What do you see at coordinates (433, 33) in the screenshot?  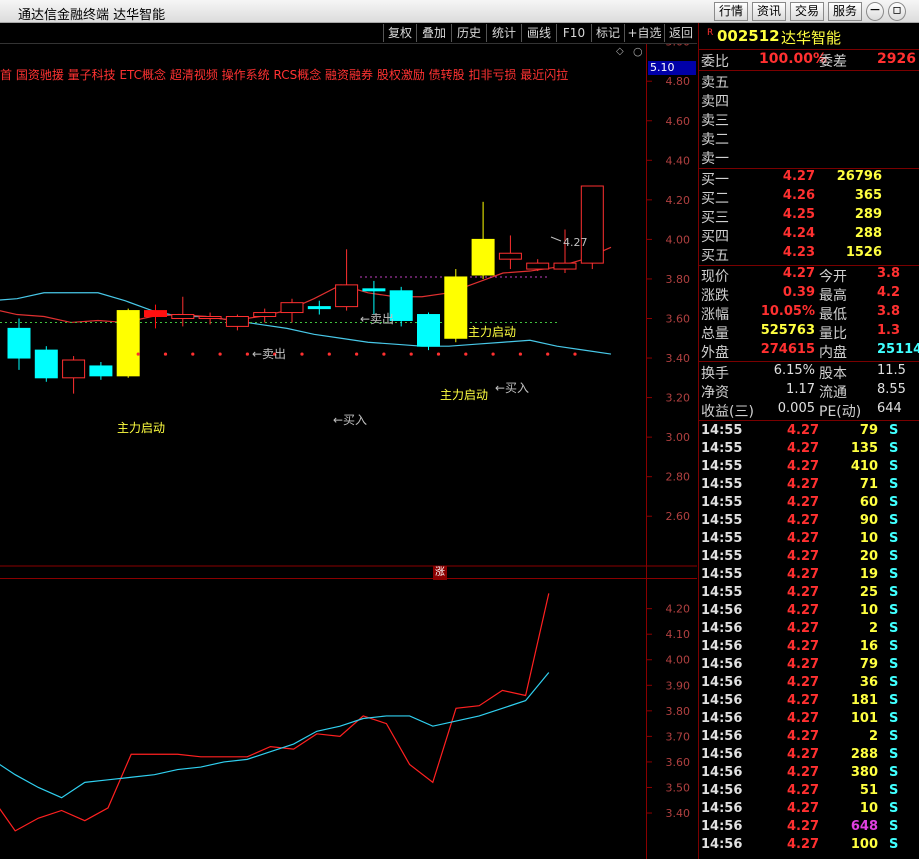 I see `overlay-button: 叠加` at bounding box center [433, 33].